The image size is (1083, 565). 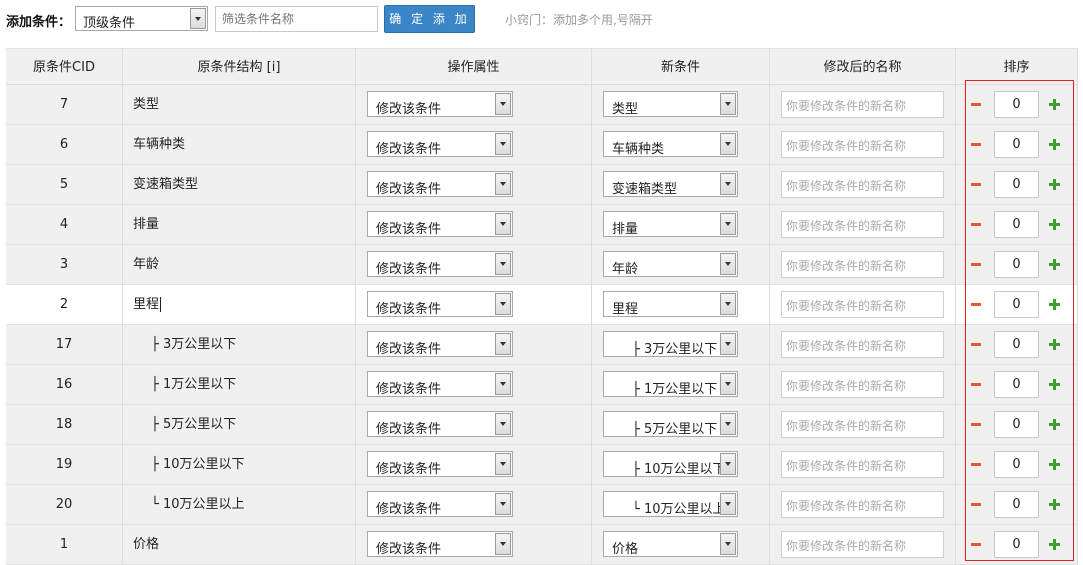 What do you see at coordinates (670, 464) in the screenshot?
I see `new-condition-select: ├ 10万公里以下` at bounding box center [670, 464].